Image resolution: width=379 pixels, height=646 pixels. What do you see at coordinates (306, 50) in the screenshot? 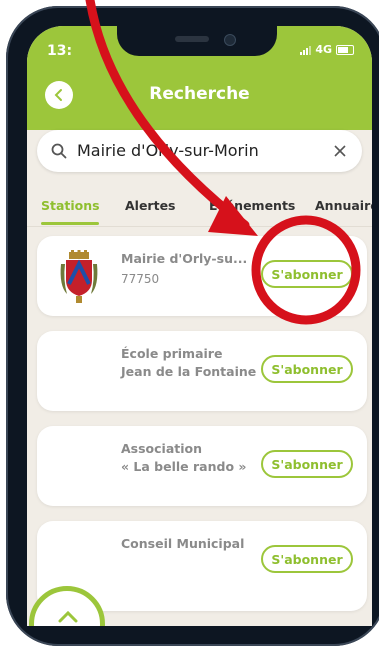
I see `signal-icon` at bounding box center [306, 50].